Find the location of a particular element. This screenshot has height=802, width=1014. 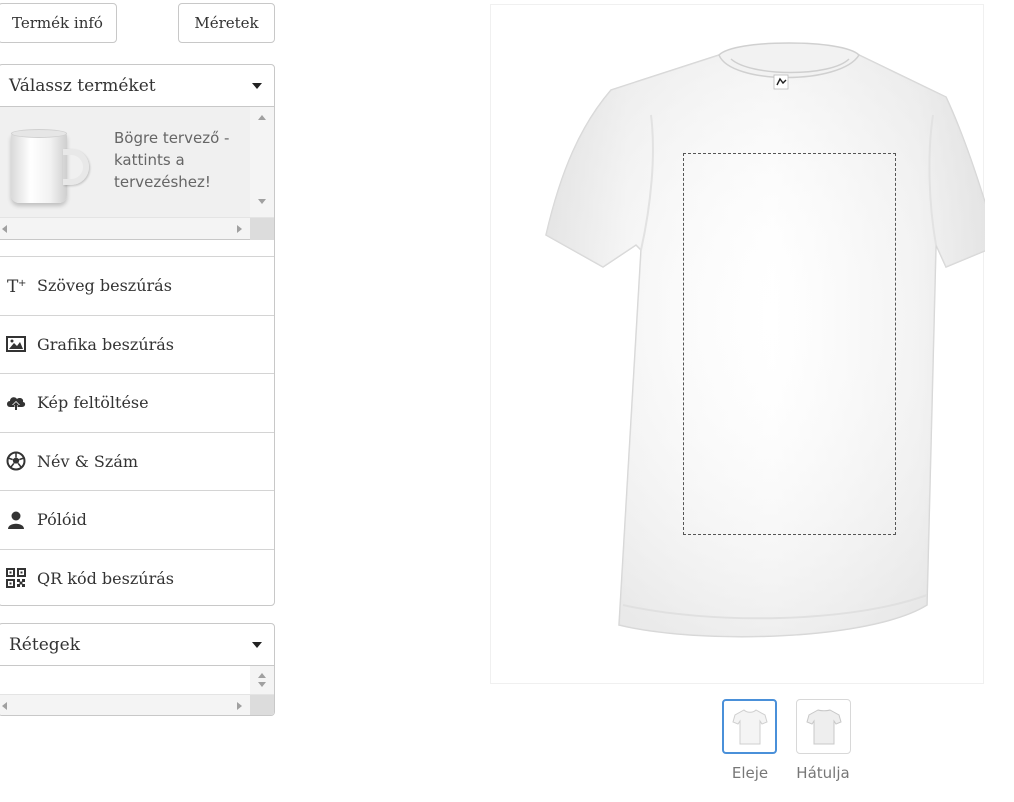

mug-icon is located at coordinates (48, 168).